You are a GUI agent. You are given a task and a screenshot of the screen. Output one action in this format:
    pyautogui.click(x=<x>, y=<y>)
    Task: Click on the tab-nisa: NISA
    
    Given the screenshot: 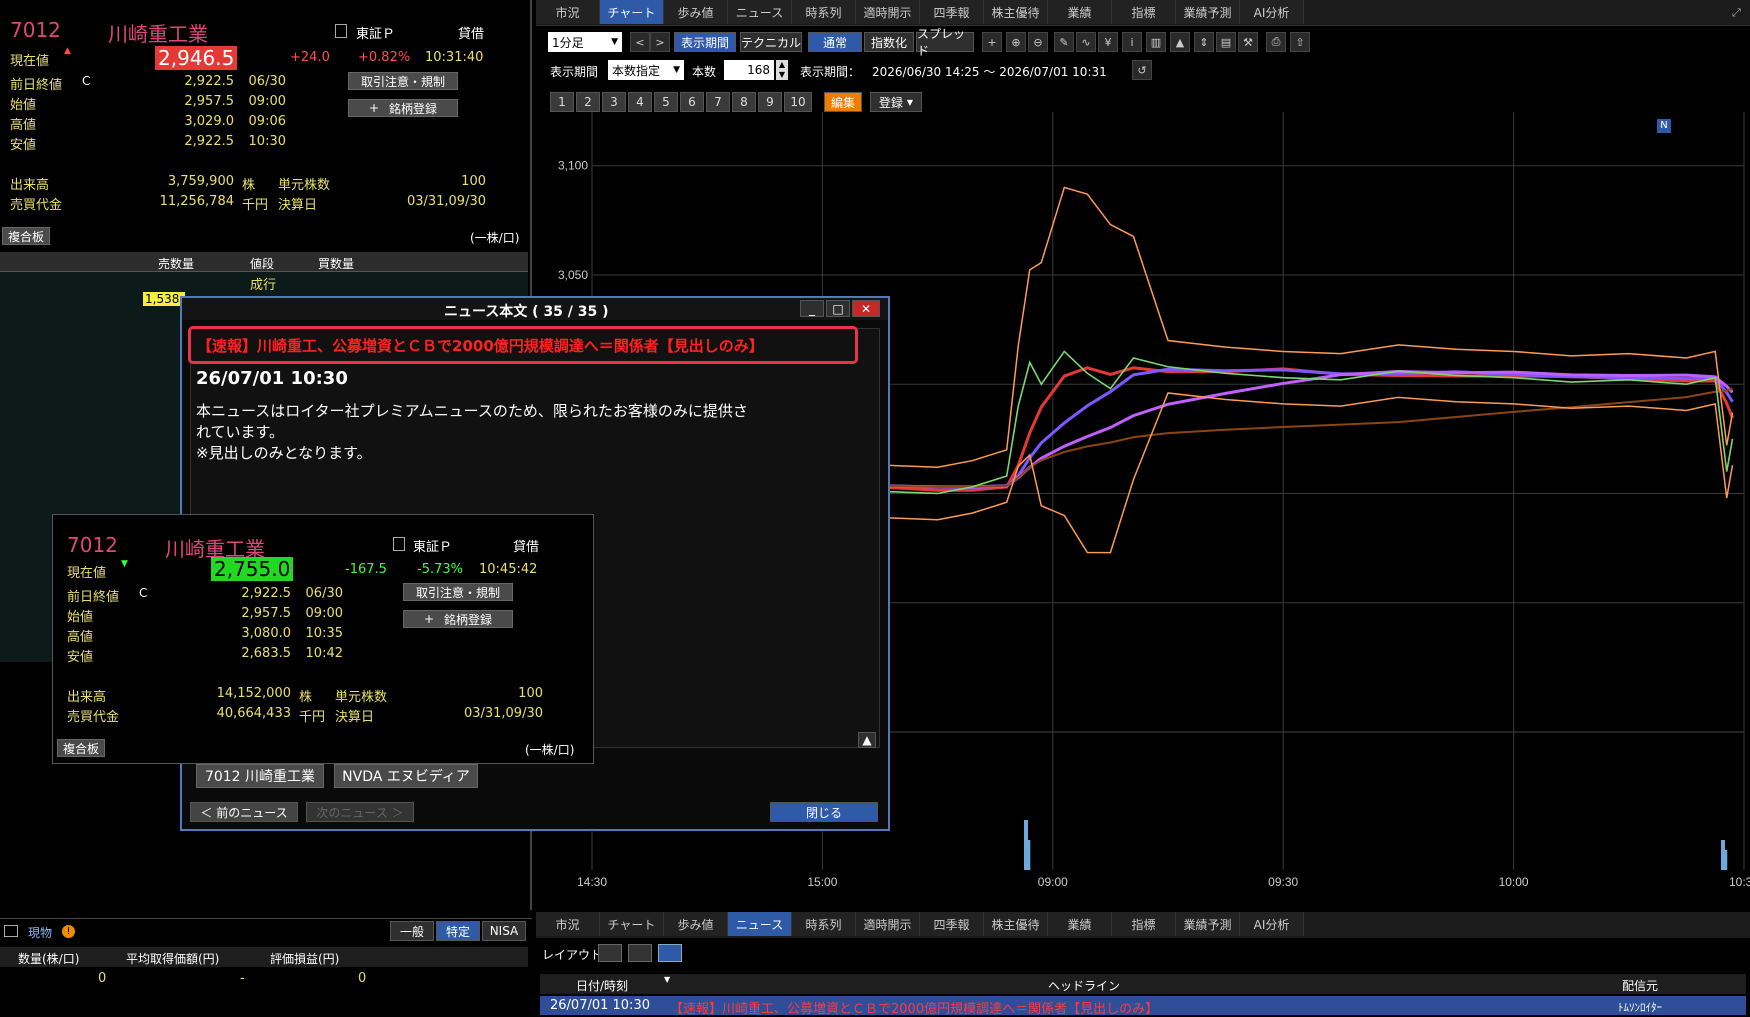 What is the action you would take?
    pyautogui.click(x=504, y=931)
    